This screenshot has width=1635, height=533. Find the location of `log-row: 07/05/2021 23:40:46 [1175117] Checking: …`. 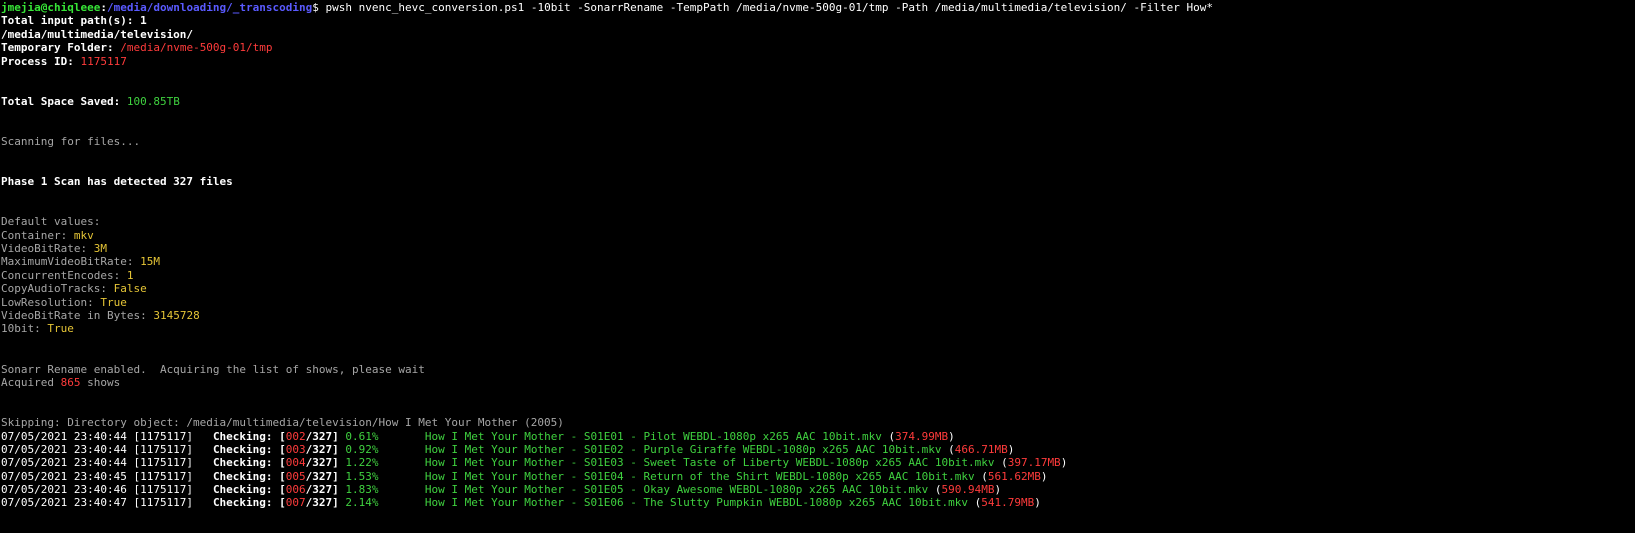

log-row: 07/05/2021 23:40:46 [1175117] Checking: … is located at coordinates (501, 490).